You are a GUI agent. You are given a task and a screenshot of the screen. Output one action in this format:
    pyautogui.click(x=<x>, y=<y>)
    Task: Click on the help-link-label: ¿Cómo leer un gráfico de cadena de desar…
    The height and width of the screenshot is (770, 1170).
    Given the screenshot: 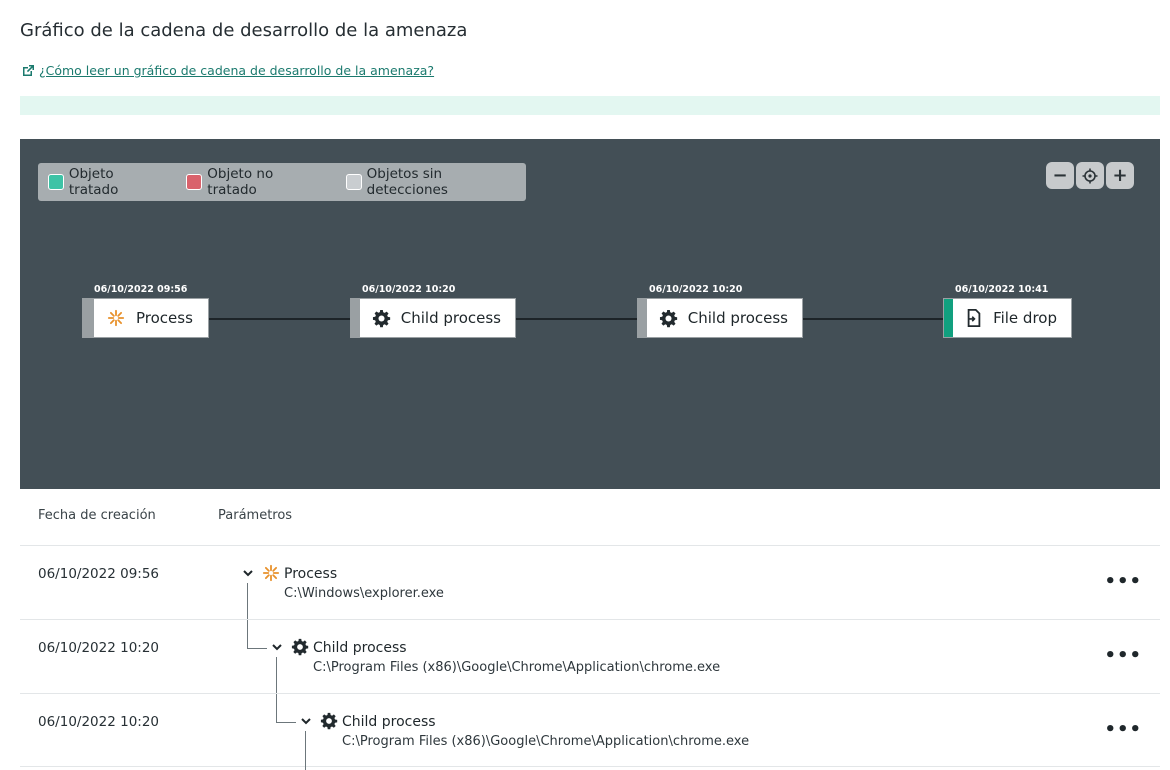 What is the action you would take?
    pyautogui.click(x=236, y=70)
    